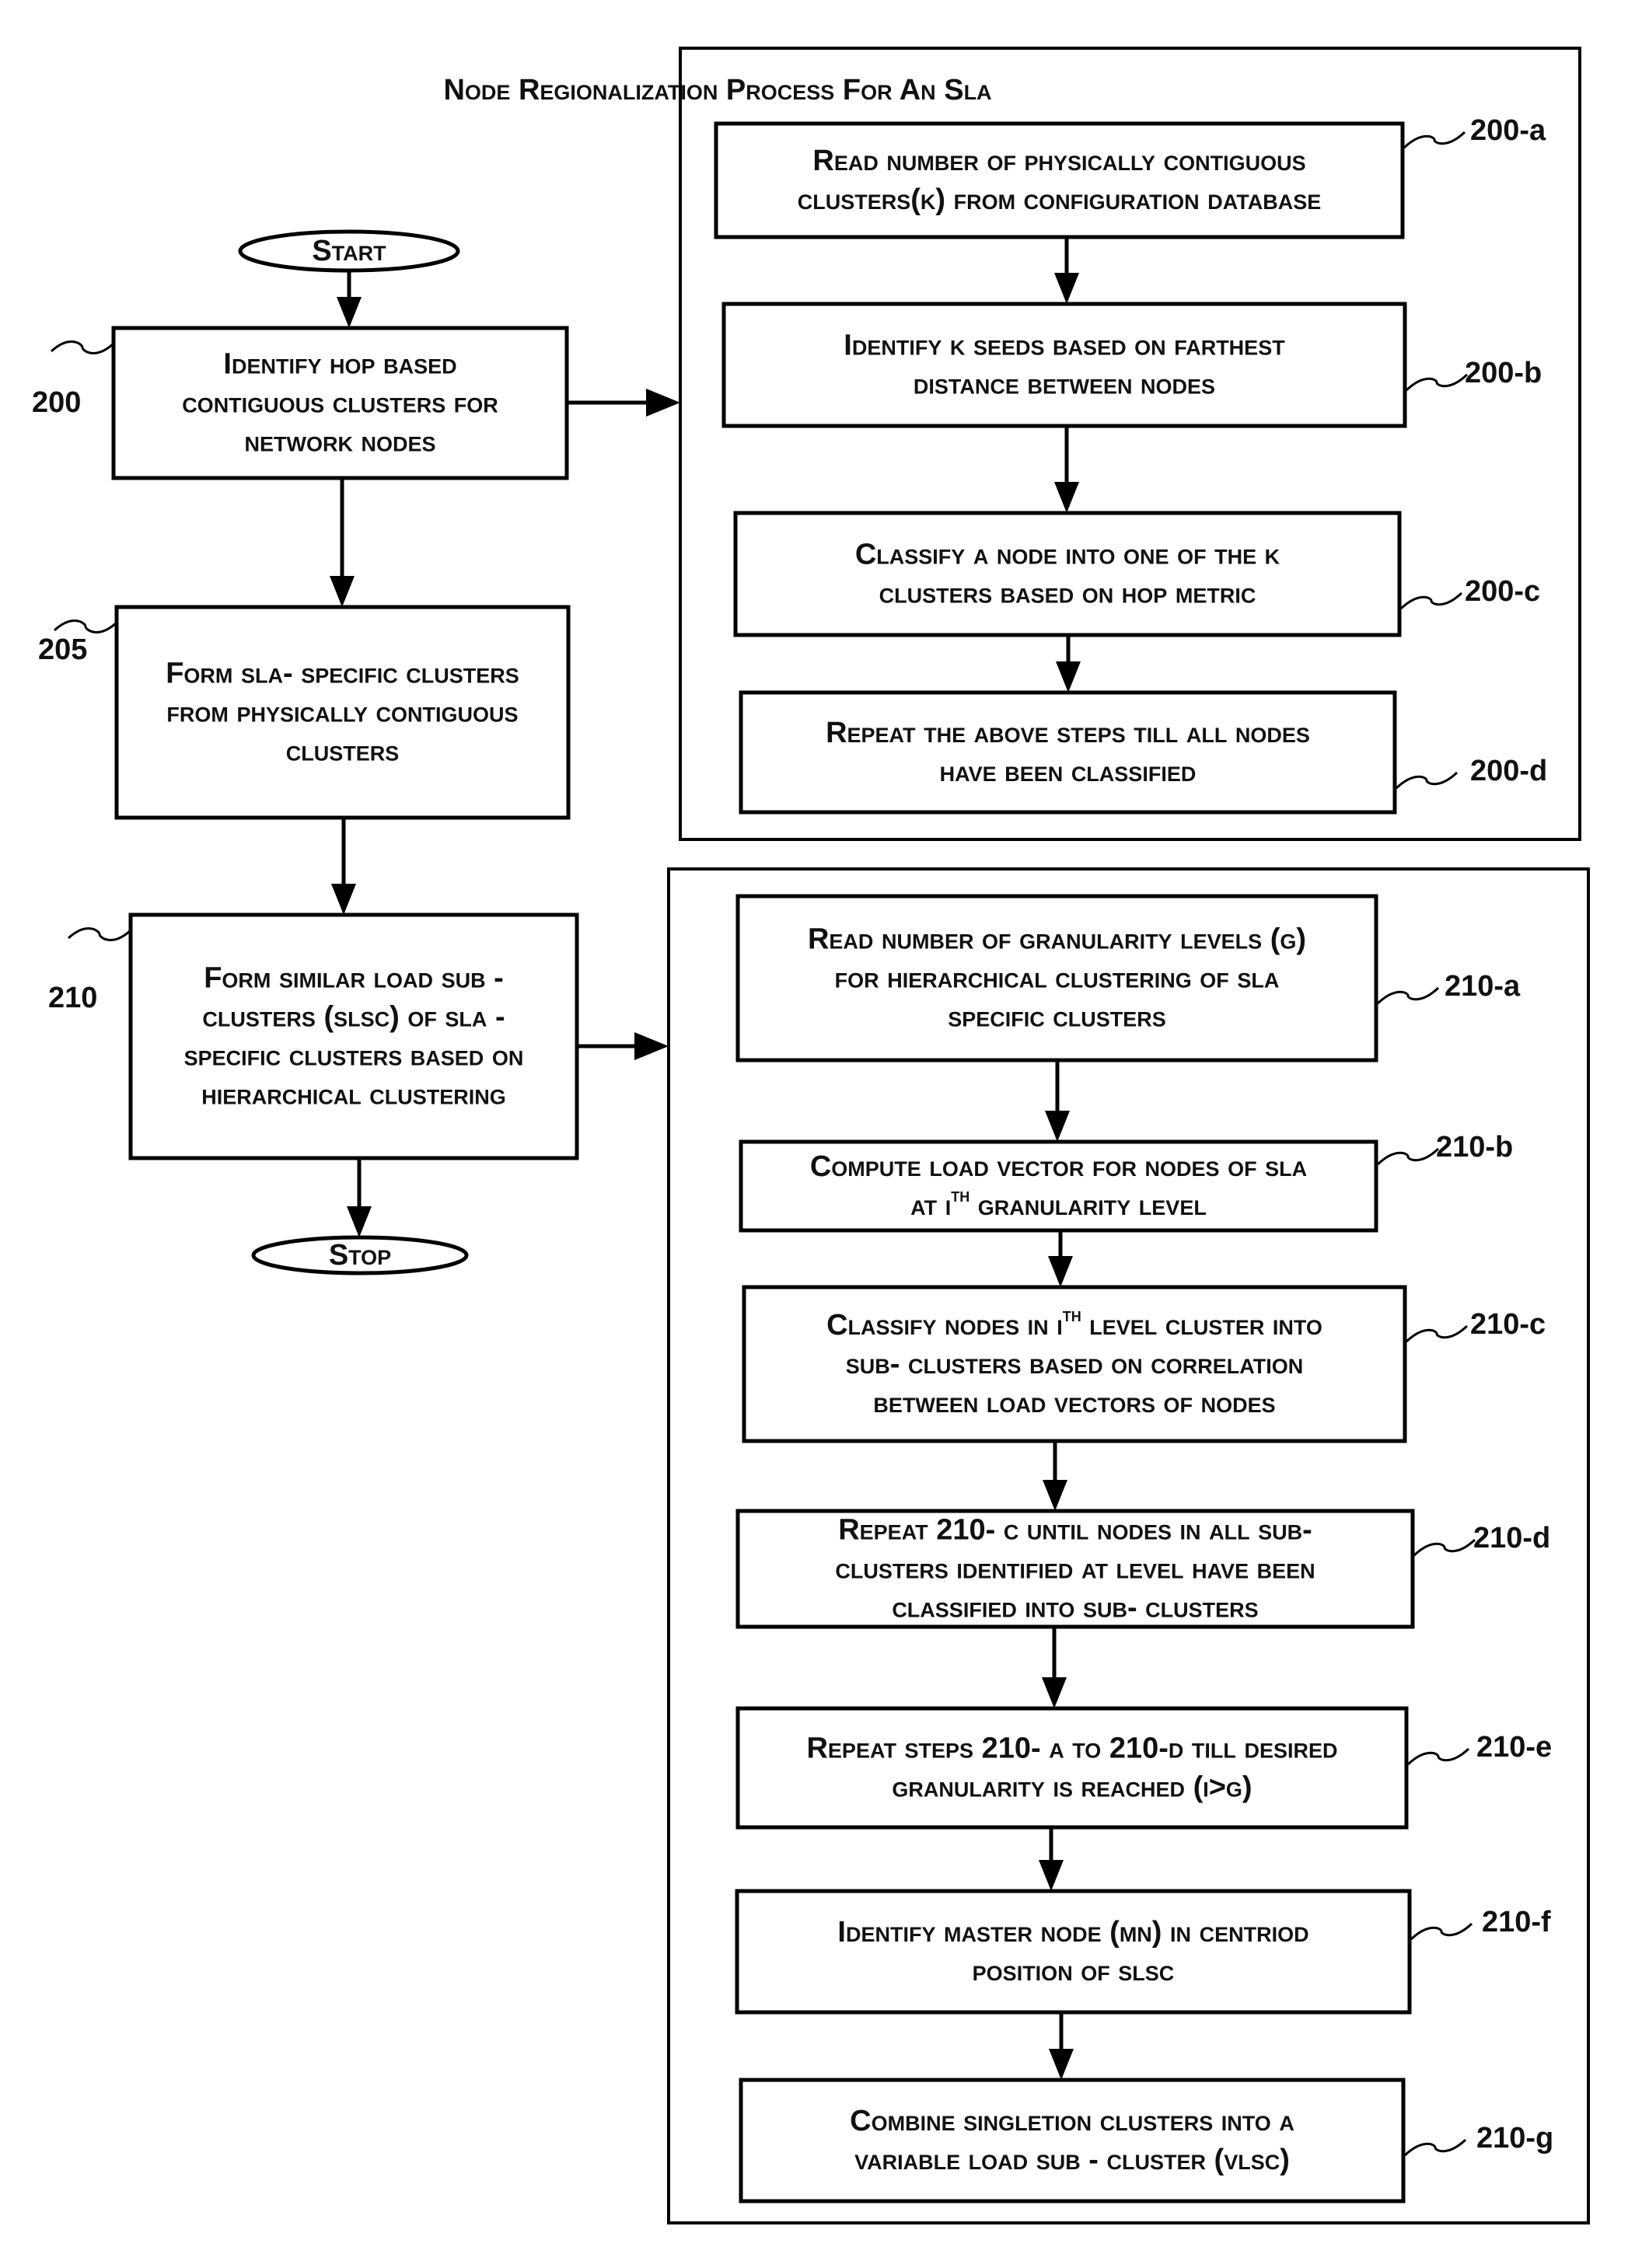  What do you see at coordinates (1064, 346) in the screenshot?
I see `step-200-b-line: Identify k seeds based on farthest` at bounding box center [1064, 346].